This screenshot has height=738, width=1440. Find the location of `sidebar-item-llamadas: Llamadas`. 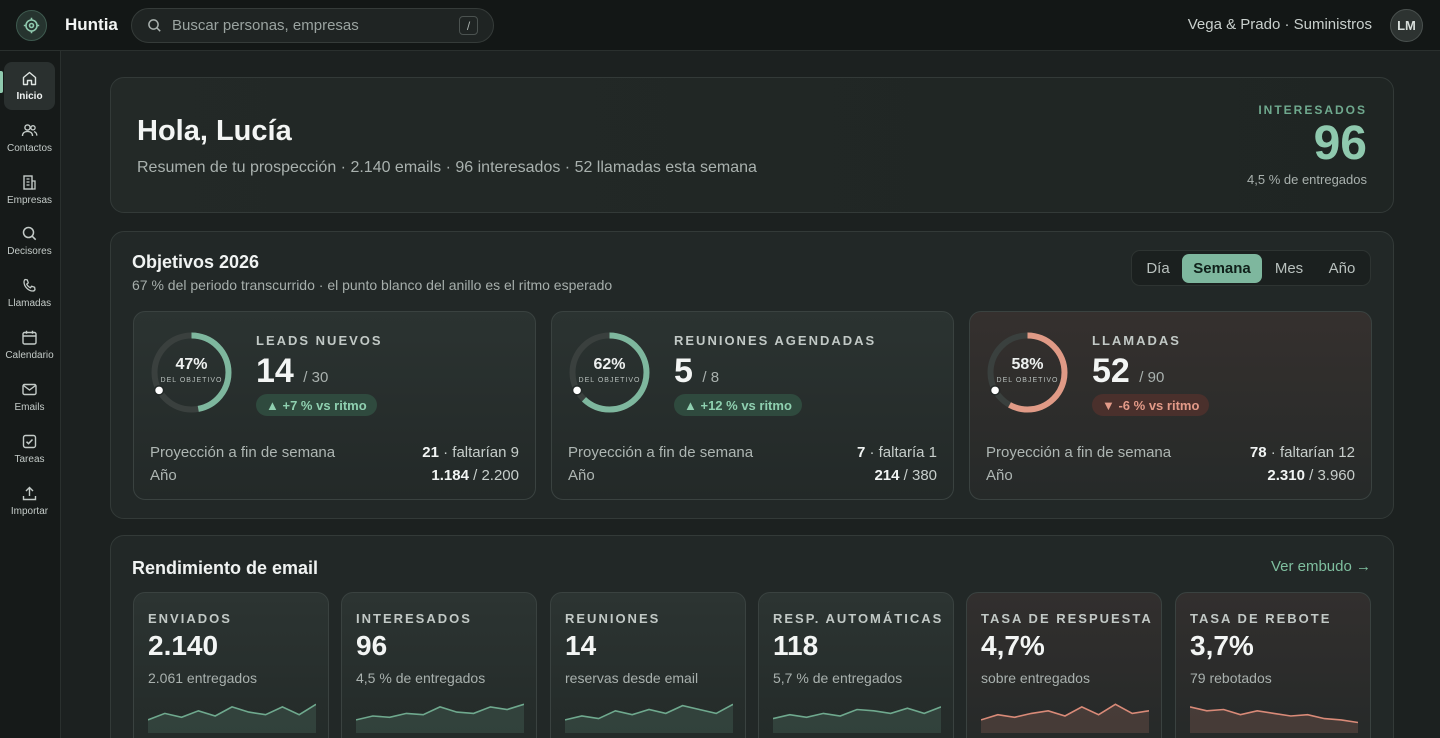

sidebar-item-llamadas: Llamadas is located at coordinates (29, 293).